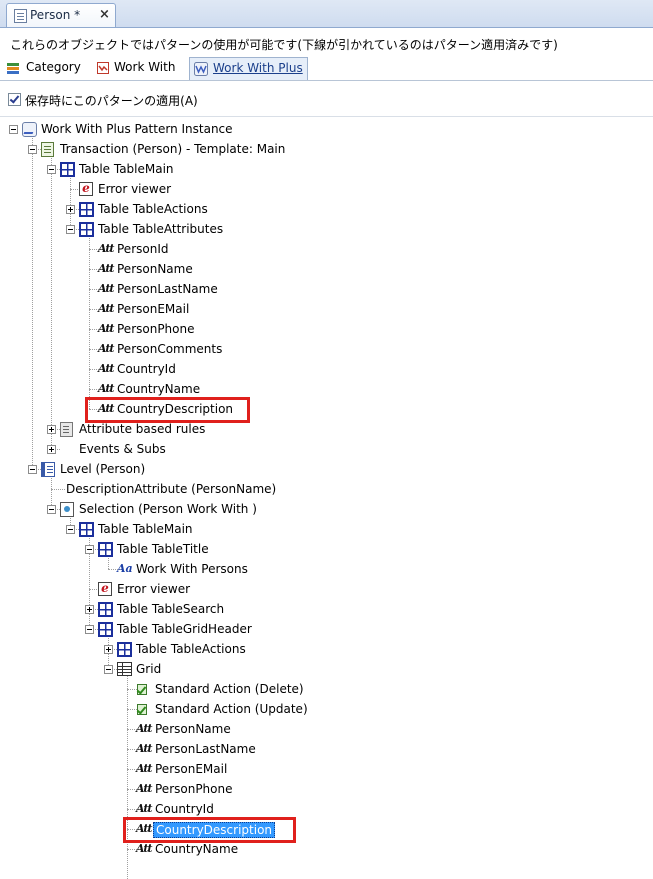  What do you see at coordinates (124, 669) in the screenshot?
I see `grid-icon` at bounding box center [124, 669].